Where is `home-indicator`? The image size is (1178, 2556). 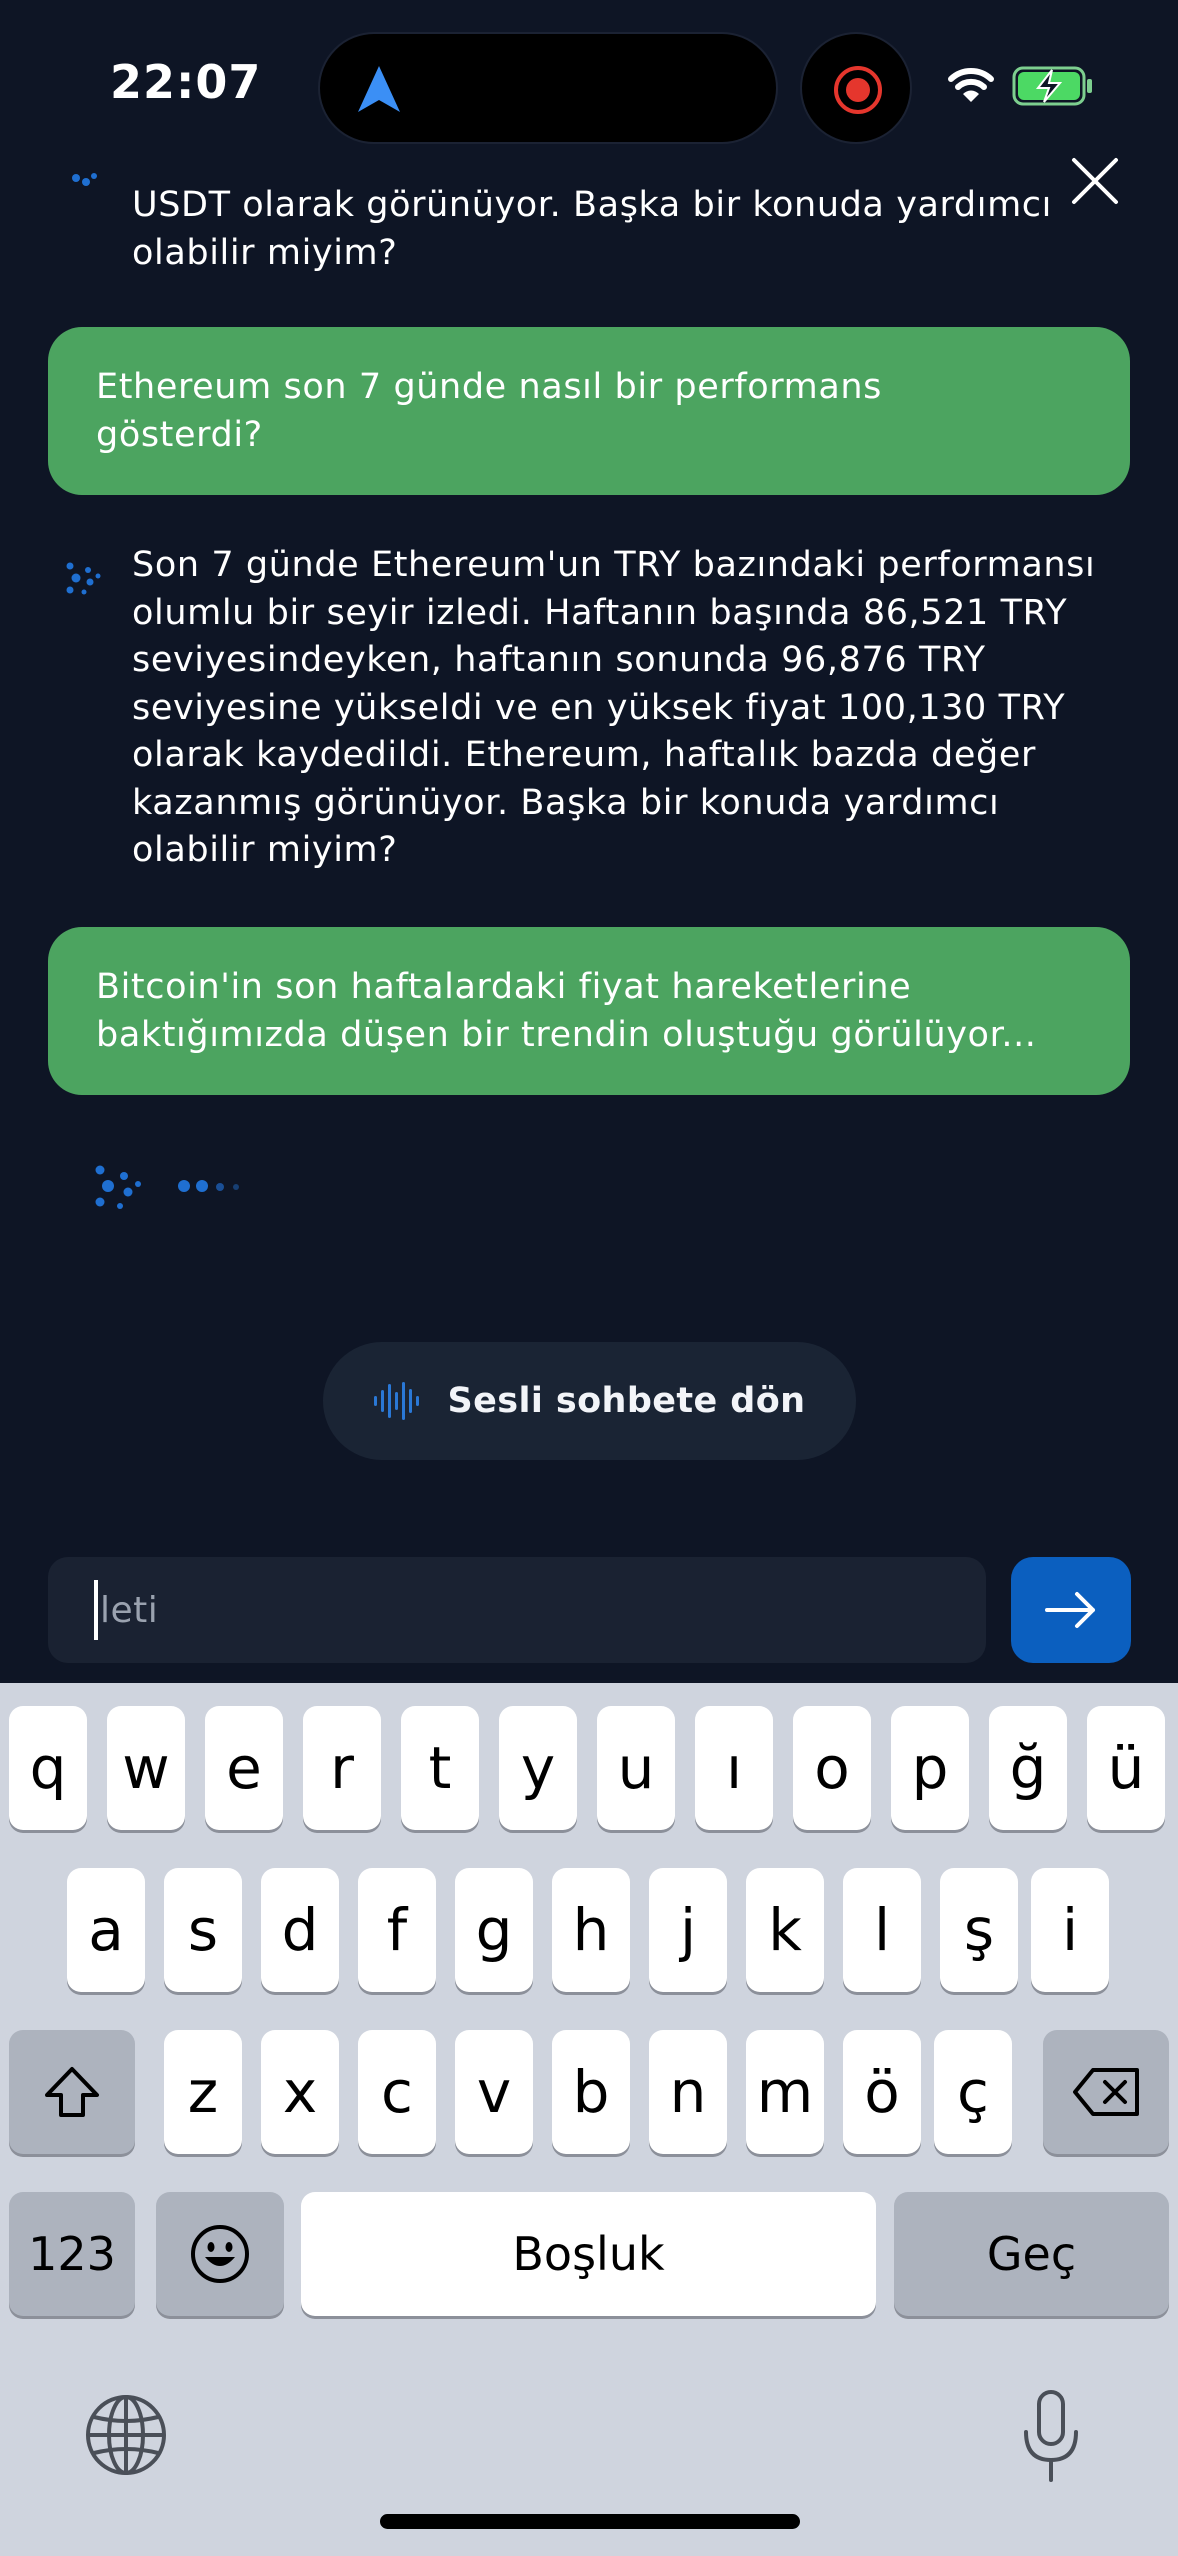 home-indicator is located at coordinates (590, 2521).